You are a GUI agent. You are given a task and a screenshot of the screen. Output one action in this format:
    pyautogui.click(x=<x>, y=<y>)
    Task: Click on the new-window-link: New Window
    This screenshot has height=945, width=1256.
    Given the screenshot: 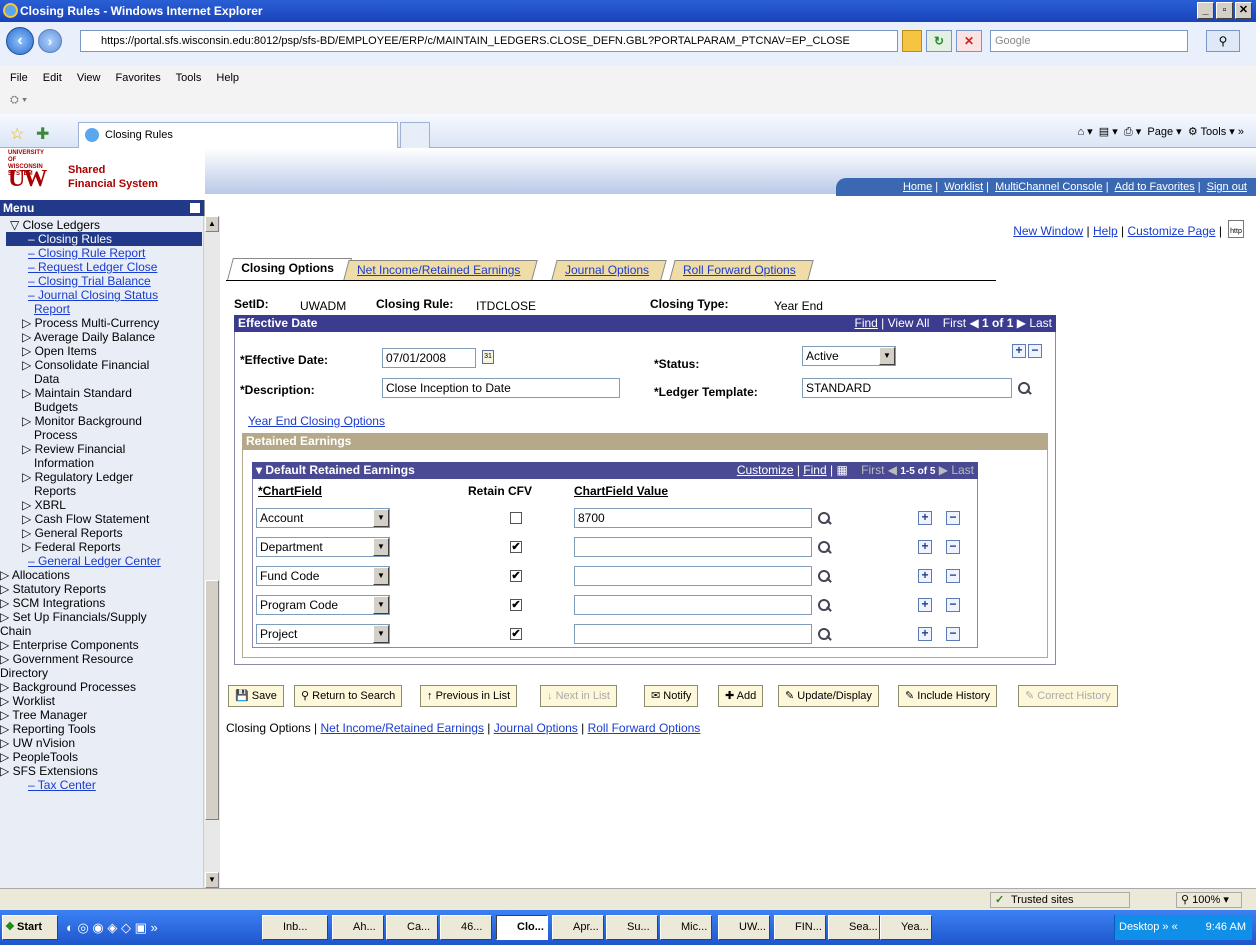 What is the action you would take?
    pyautogui.click(x=1048, y=231)
    